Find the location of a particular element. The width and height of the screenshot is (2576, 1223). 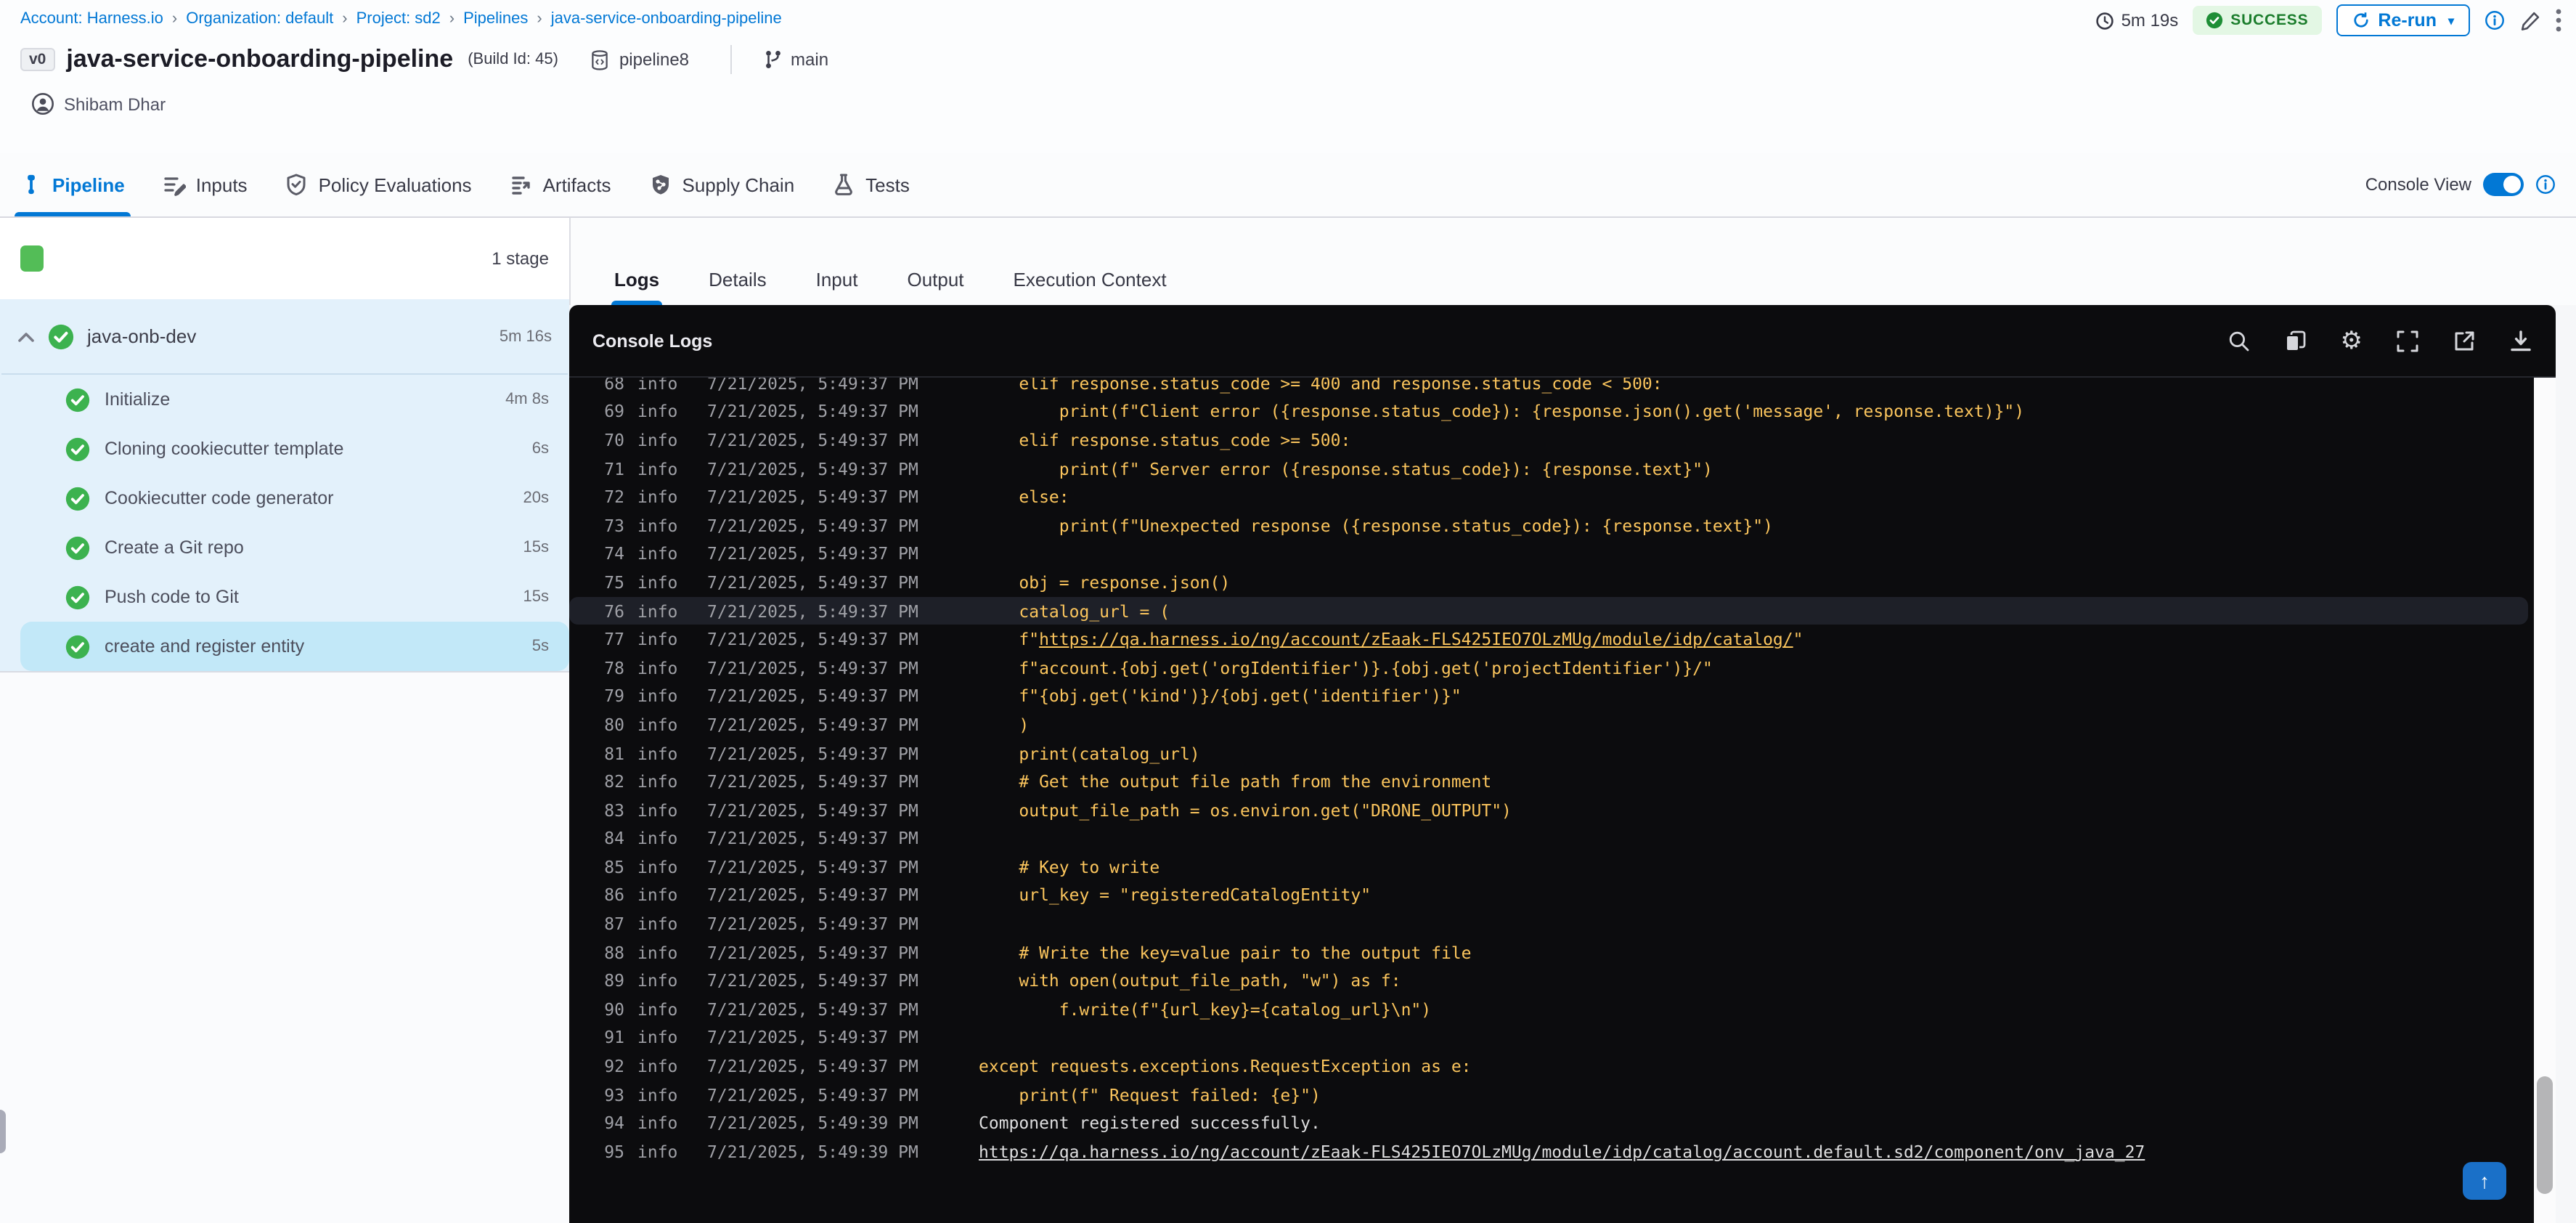

step-name: Create a Git repo is located at coordinates (174, 547).